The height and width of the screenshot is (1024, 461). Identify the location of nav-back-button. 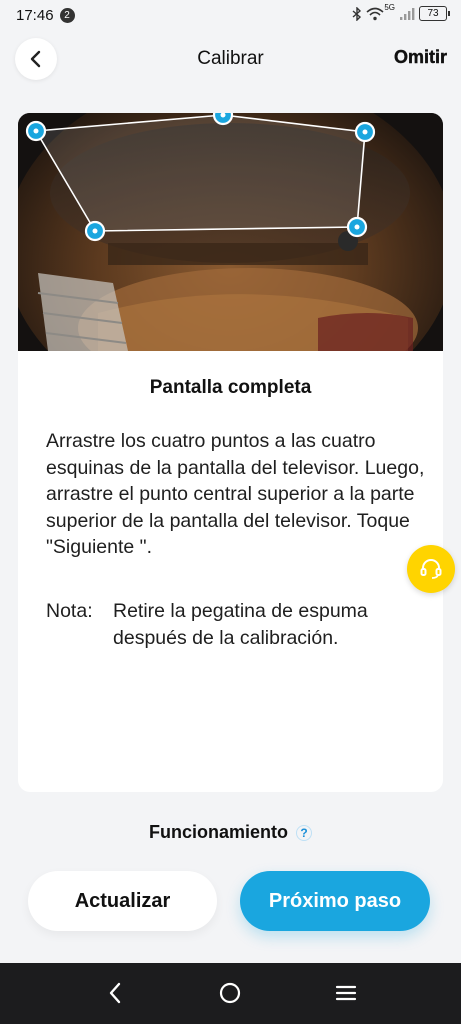
(115, 993).